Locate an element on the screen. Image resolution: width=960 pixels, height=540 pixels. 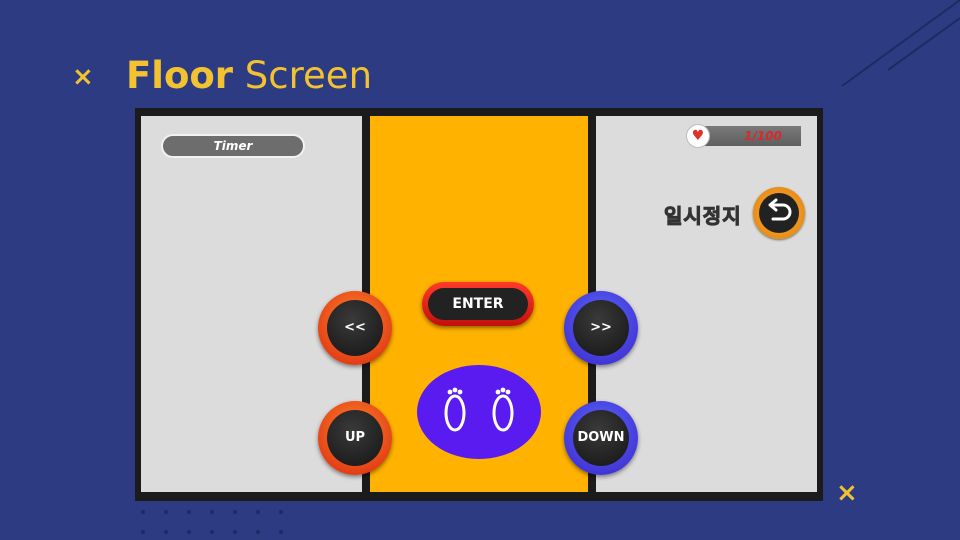
undo-arrow-icon is located at coordinates (780, 209).